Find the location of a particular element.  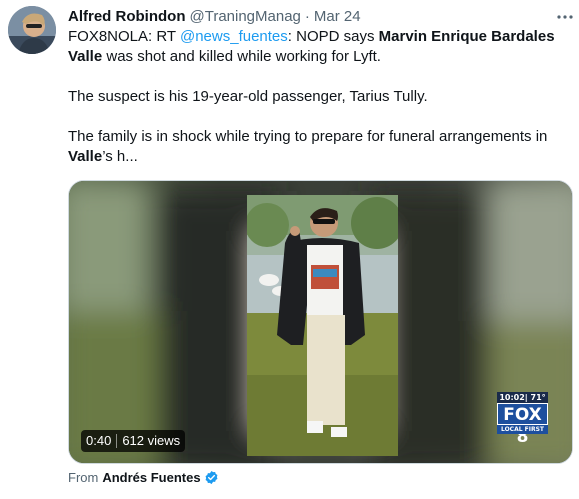

station-name: FOX 8 is located at coordinates (522, 425).